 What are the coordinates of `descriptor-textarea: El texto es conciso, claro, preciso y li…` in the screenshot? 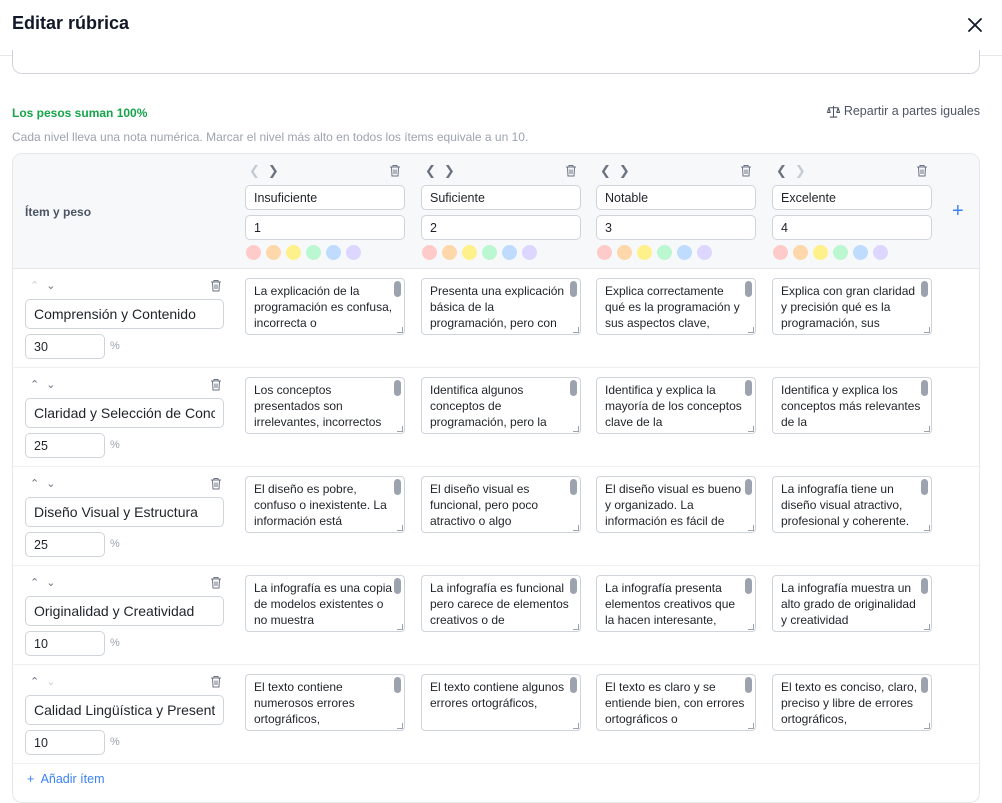 It's located at (852, 702).